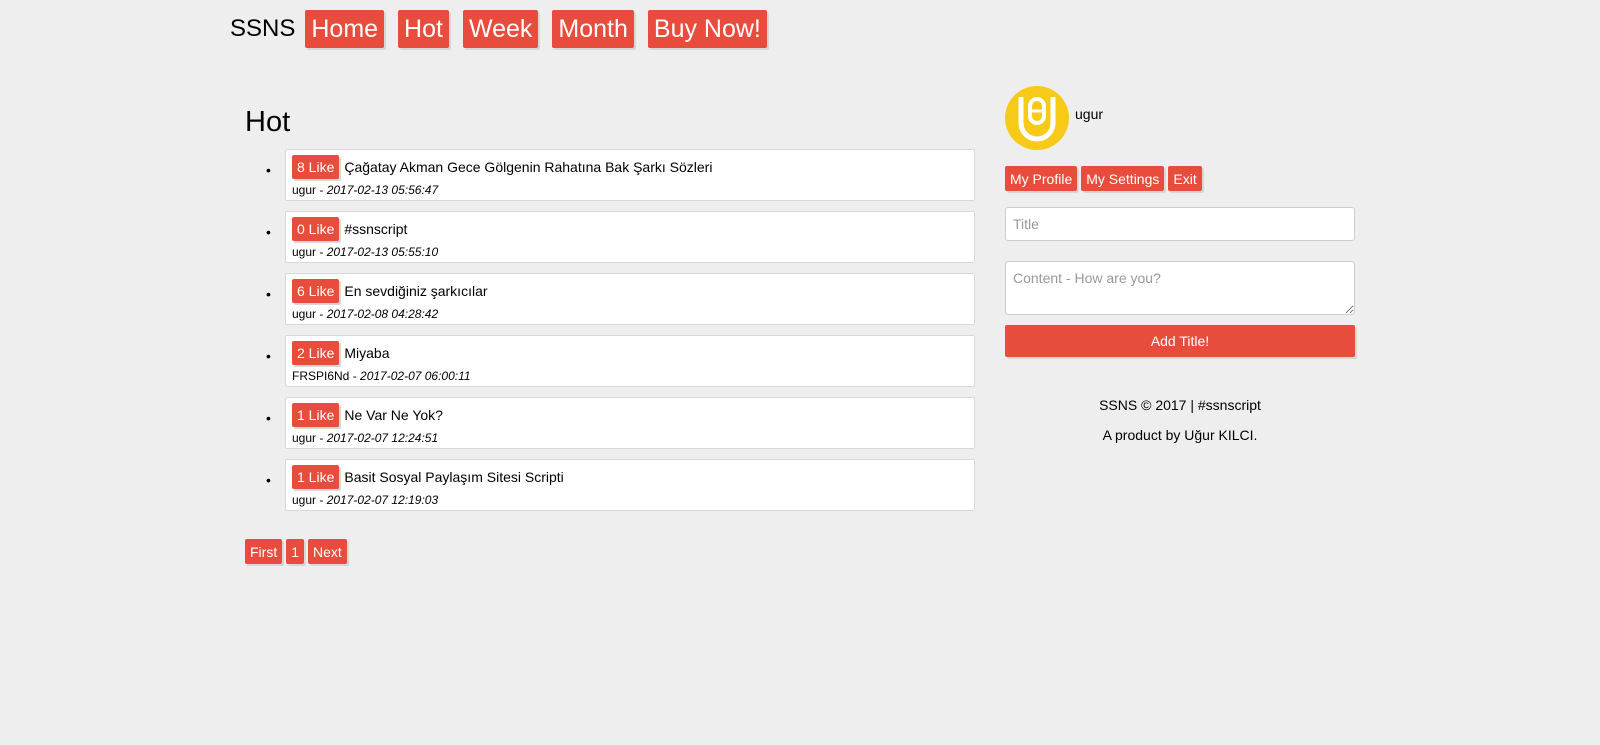 Image resolution: width=1600 pixels, height=745 pixels. I want to click on post-date: 2017-02-07 12:19:03, so click(382, 500).